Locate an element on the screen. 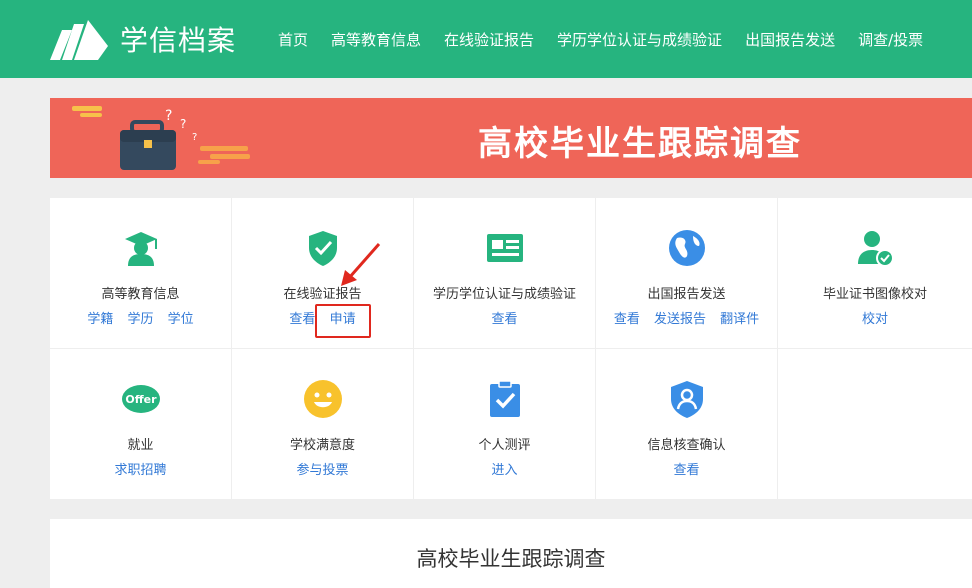 The image size is (972, 588). logo-text: 学信档案 is located at coordinates (178, 40).